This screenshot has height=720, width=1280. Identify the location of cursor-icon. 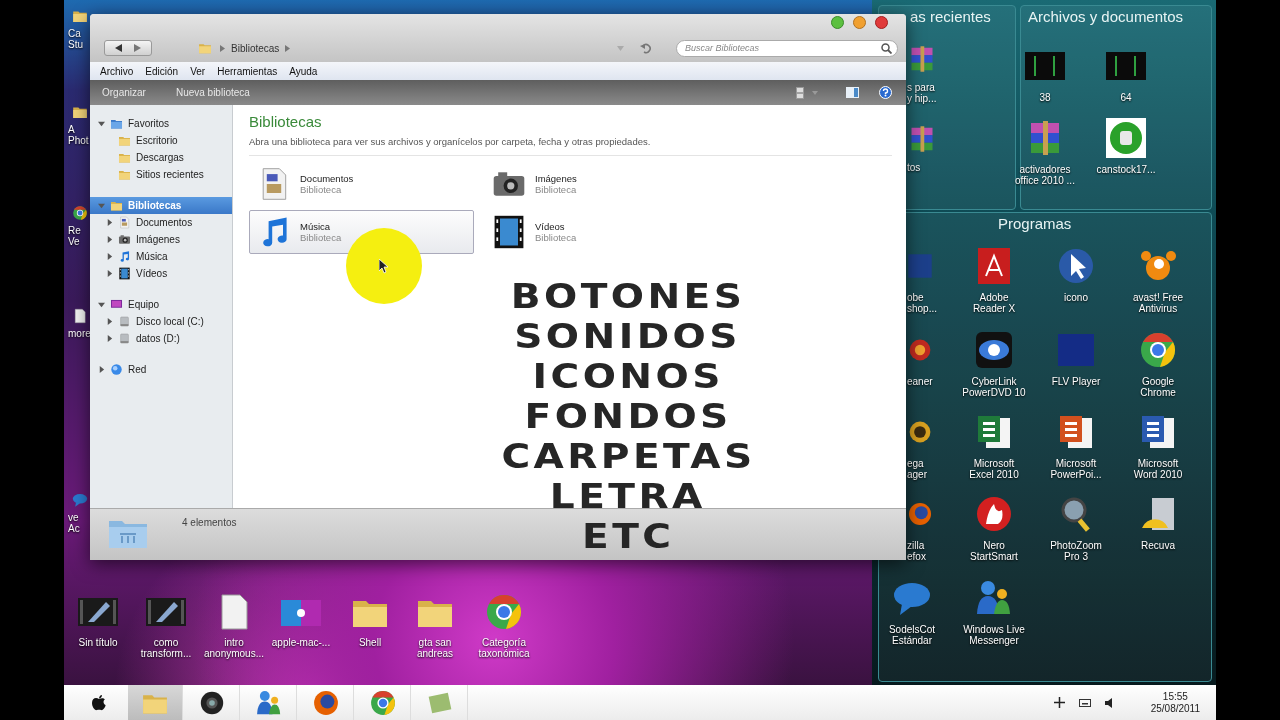
(384, 266).